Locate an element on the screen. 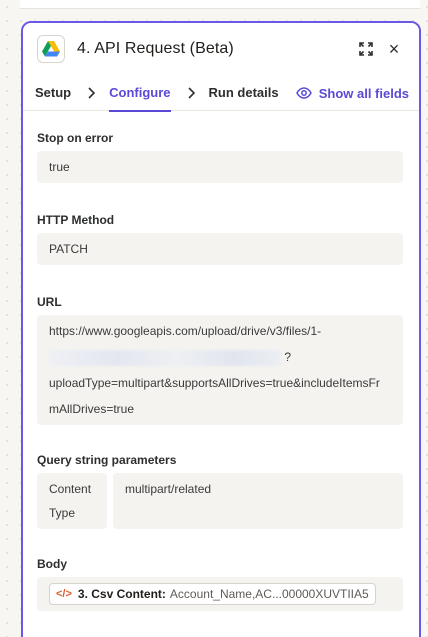 Image resolution: width=428 pixels, height=637 pixels. stop-on-error-value: true is located at coordinates (220, 167).